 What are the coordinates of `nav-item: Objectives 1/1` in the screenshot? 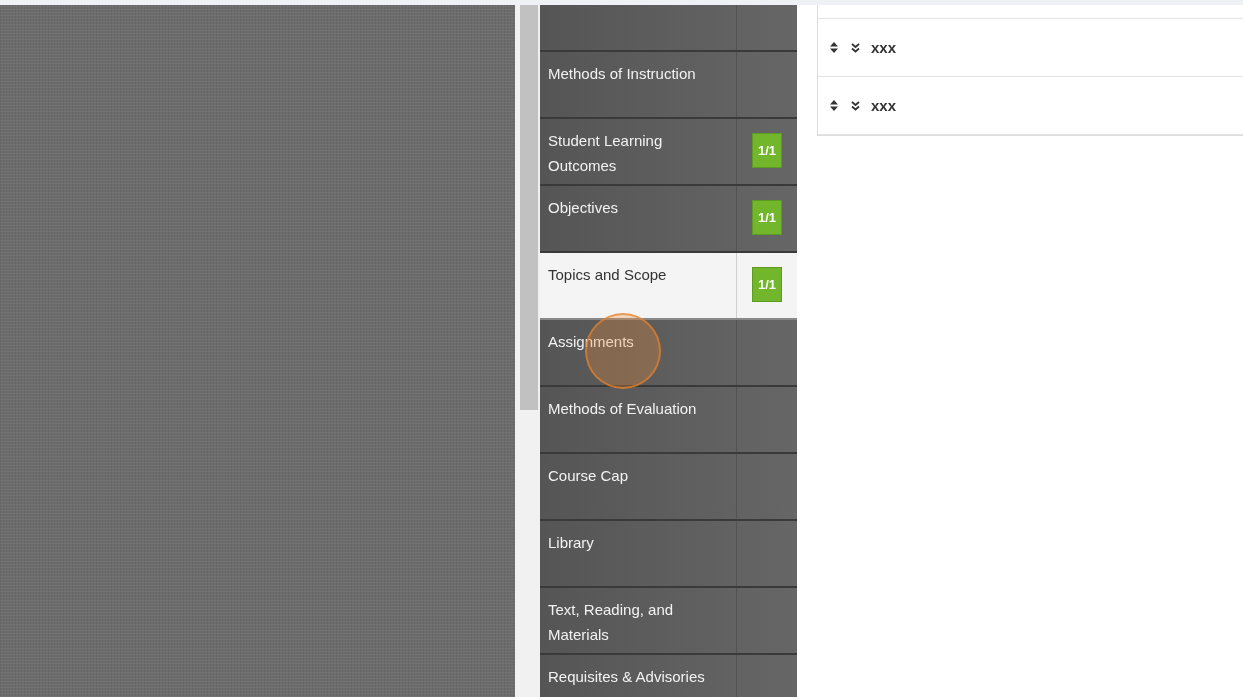 It's located at (668, 219).